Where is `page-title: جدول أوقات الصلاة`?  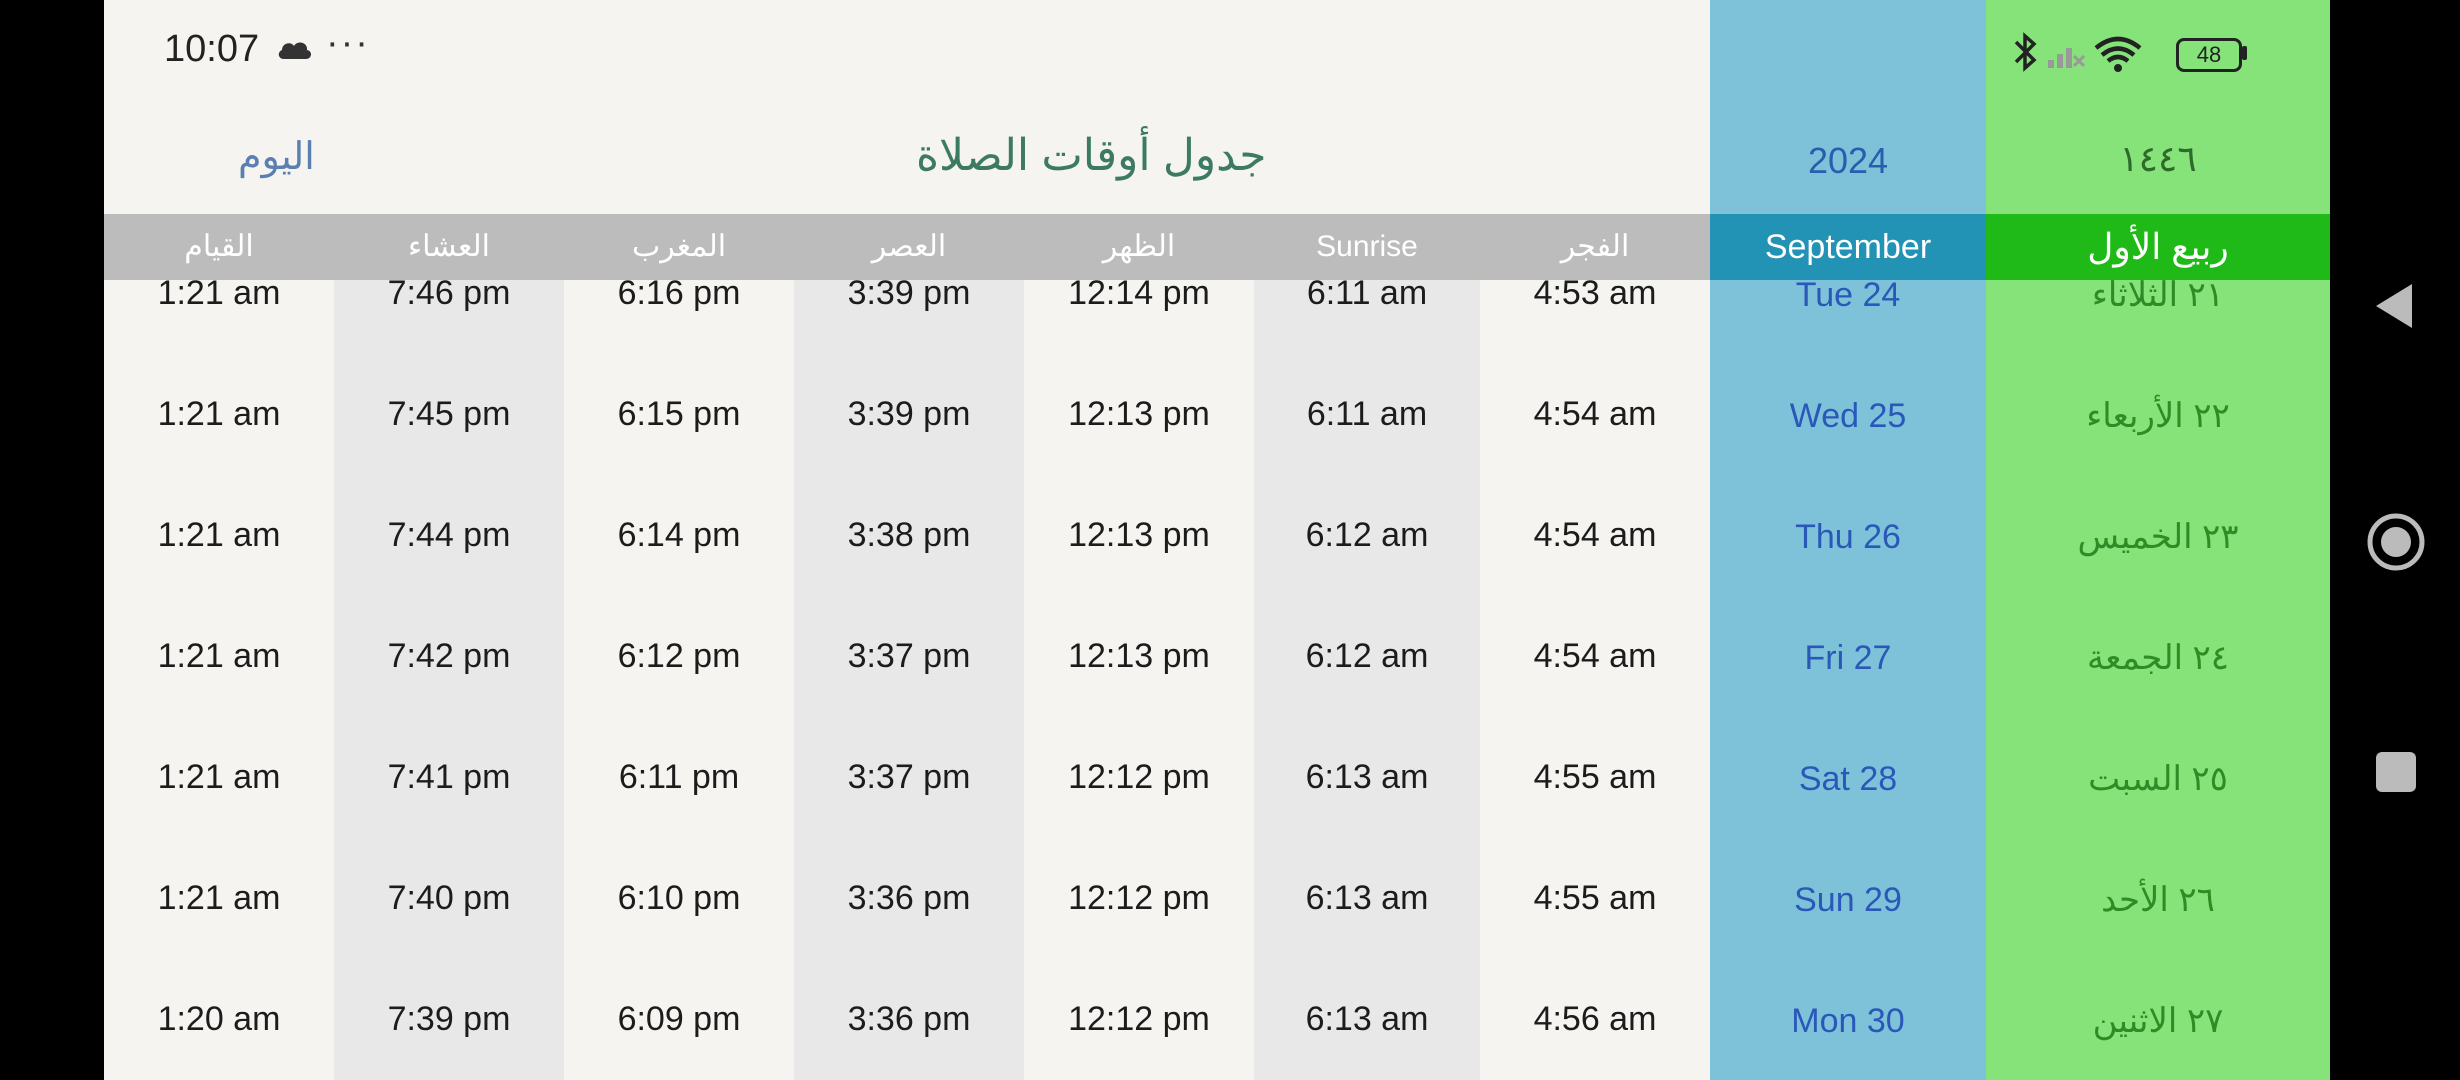
page-title: جدول أوقات الصلاة is located at coordinates (1091, 155).